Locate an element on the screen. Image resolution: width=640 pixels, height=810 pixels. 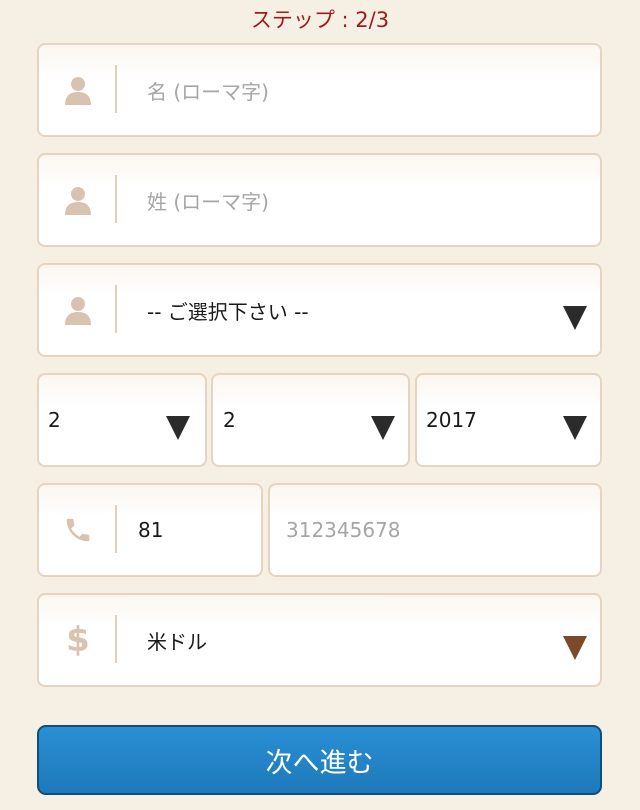
next-step-button: 次へ進む is located at coordinates (319, 760).